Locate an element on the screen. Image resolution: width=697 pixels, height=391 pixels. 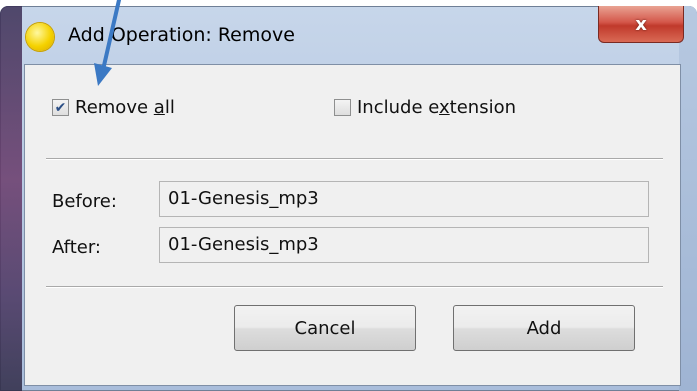
include-extension-checkbox-box is located at coordinates (342, 107).